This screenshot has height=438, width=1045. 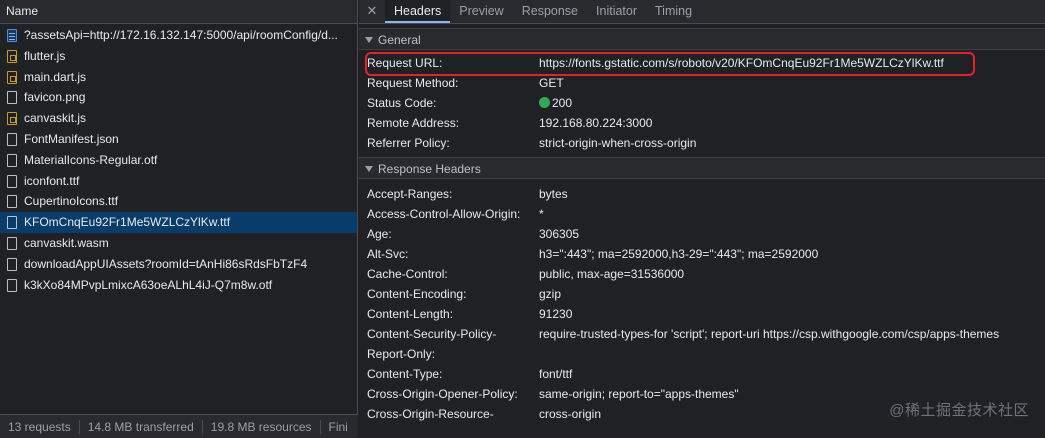 What do you see at coordinates (402, 103) in the screenshot?
I see `header-key: Status Code:` at bounding box center [402, 103].